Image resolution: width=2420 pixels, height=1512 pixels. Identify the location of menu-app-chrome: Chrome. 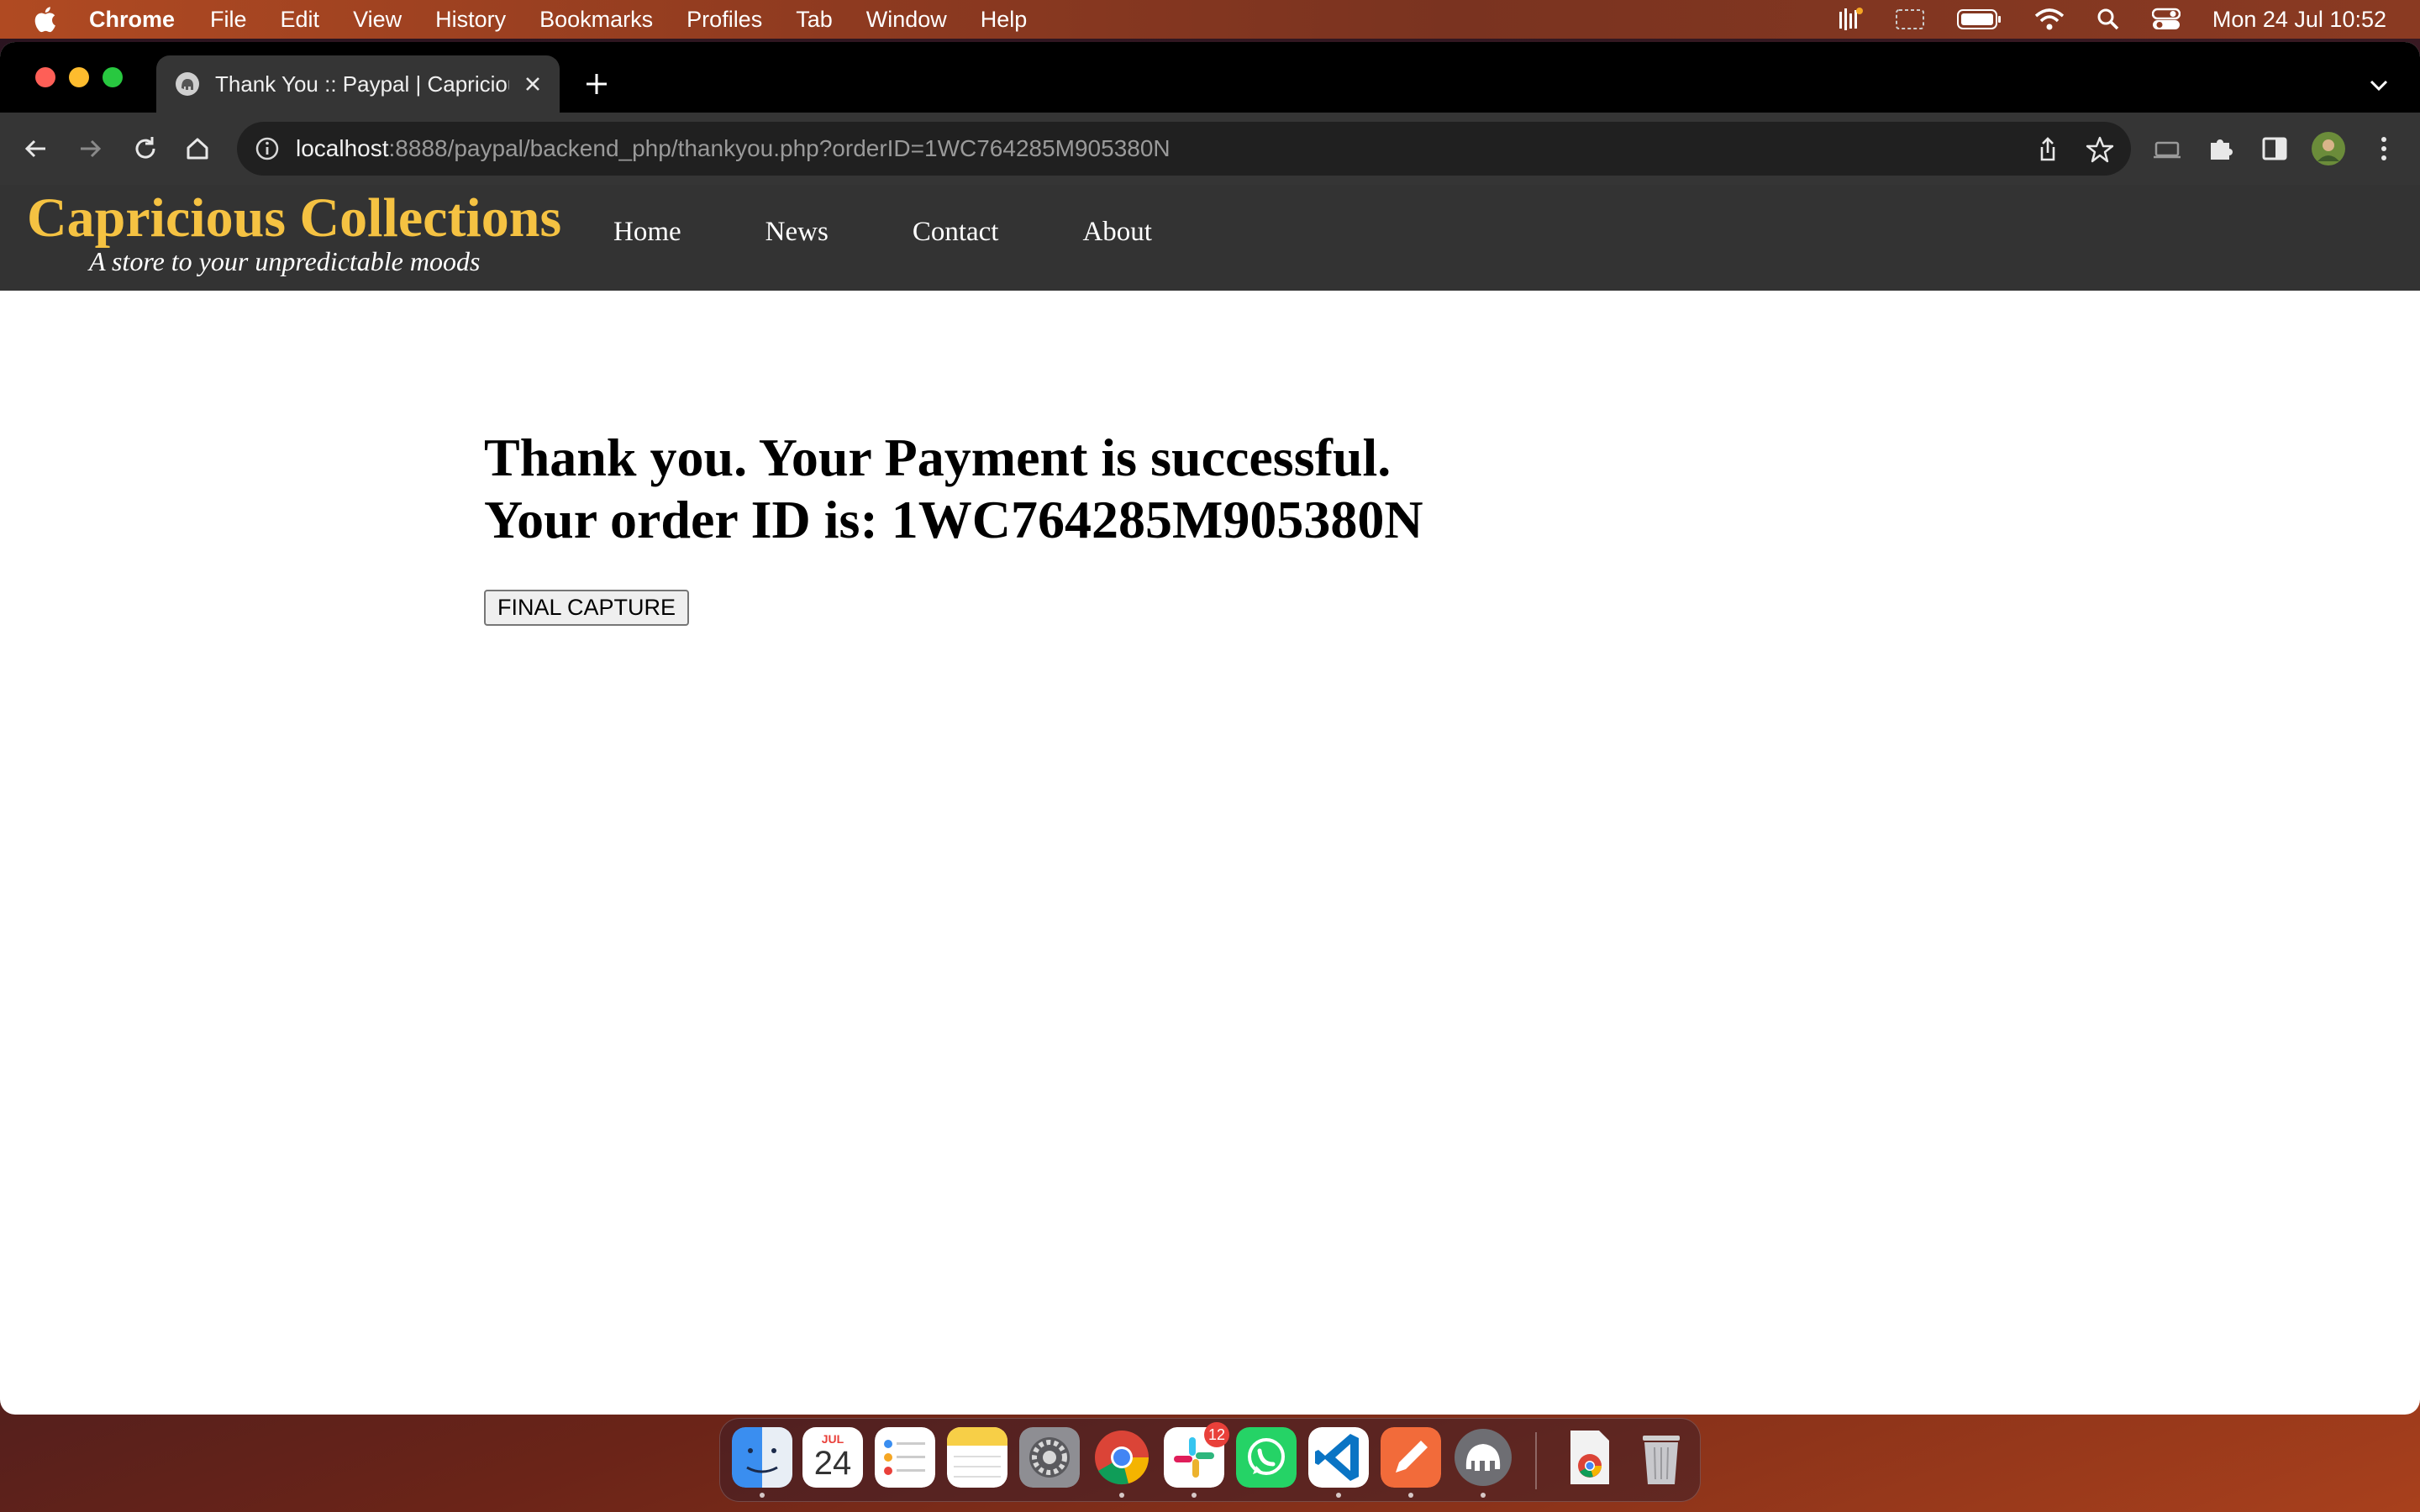
(132, 20).